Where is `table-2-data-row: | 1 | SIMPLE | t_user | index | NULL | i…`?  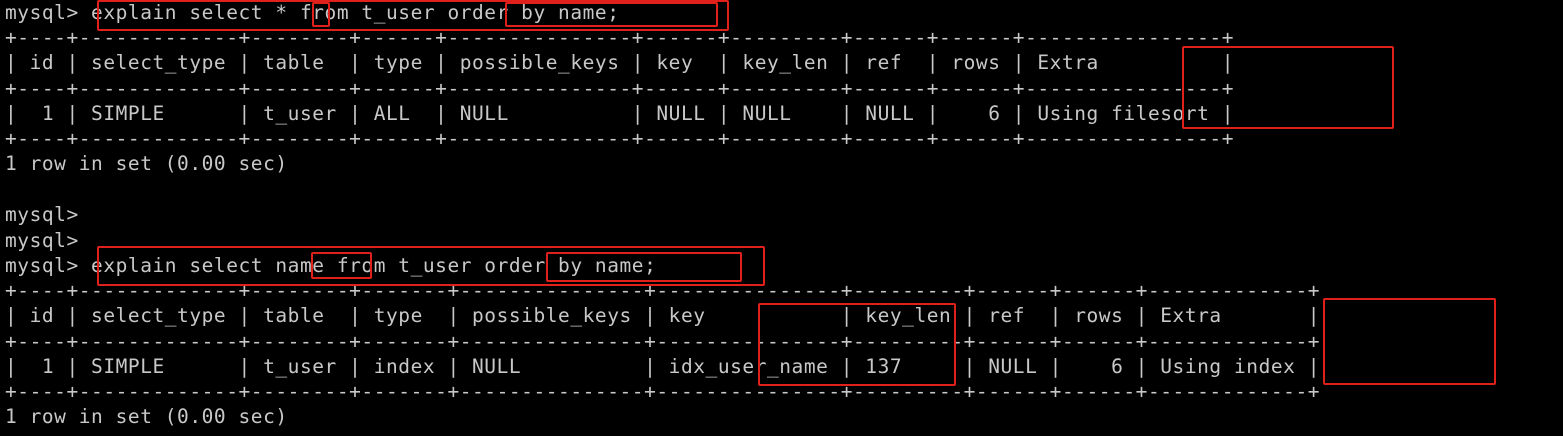
table-2-data-row: | 1 | SIMPLE | t_user | index | NULL | i… is located at coordinates (663, 366).